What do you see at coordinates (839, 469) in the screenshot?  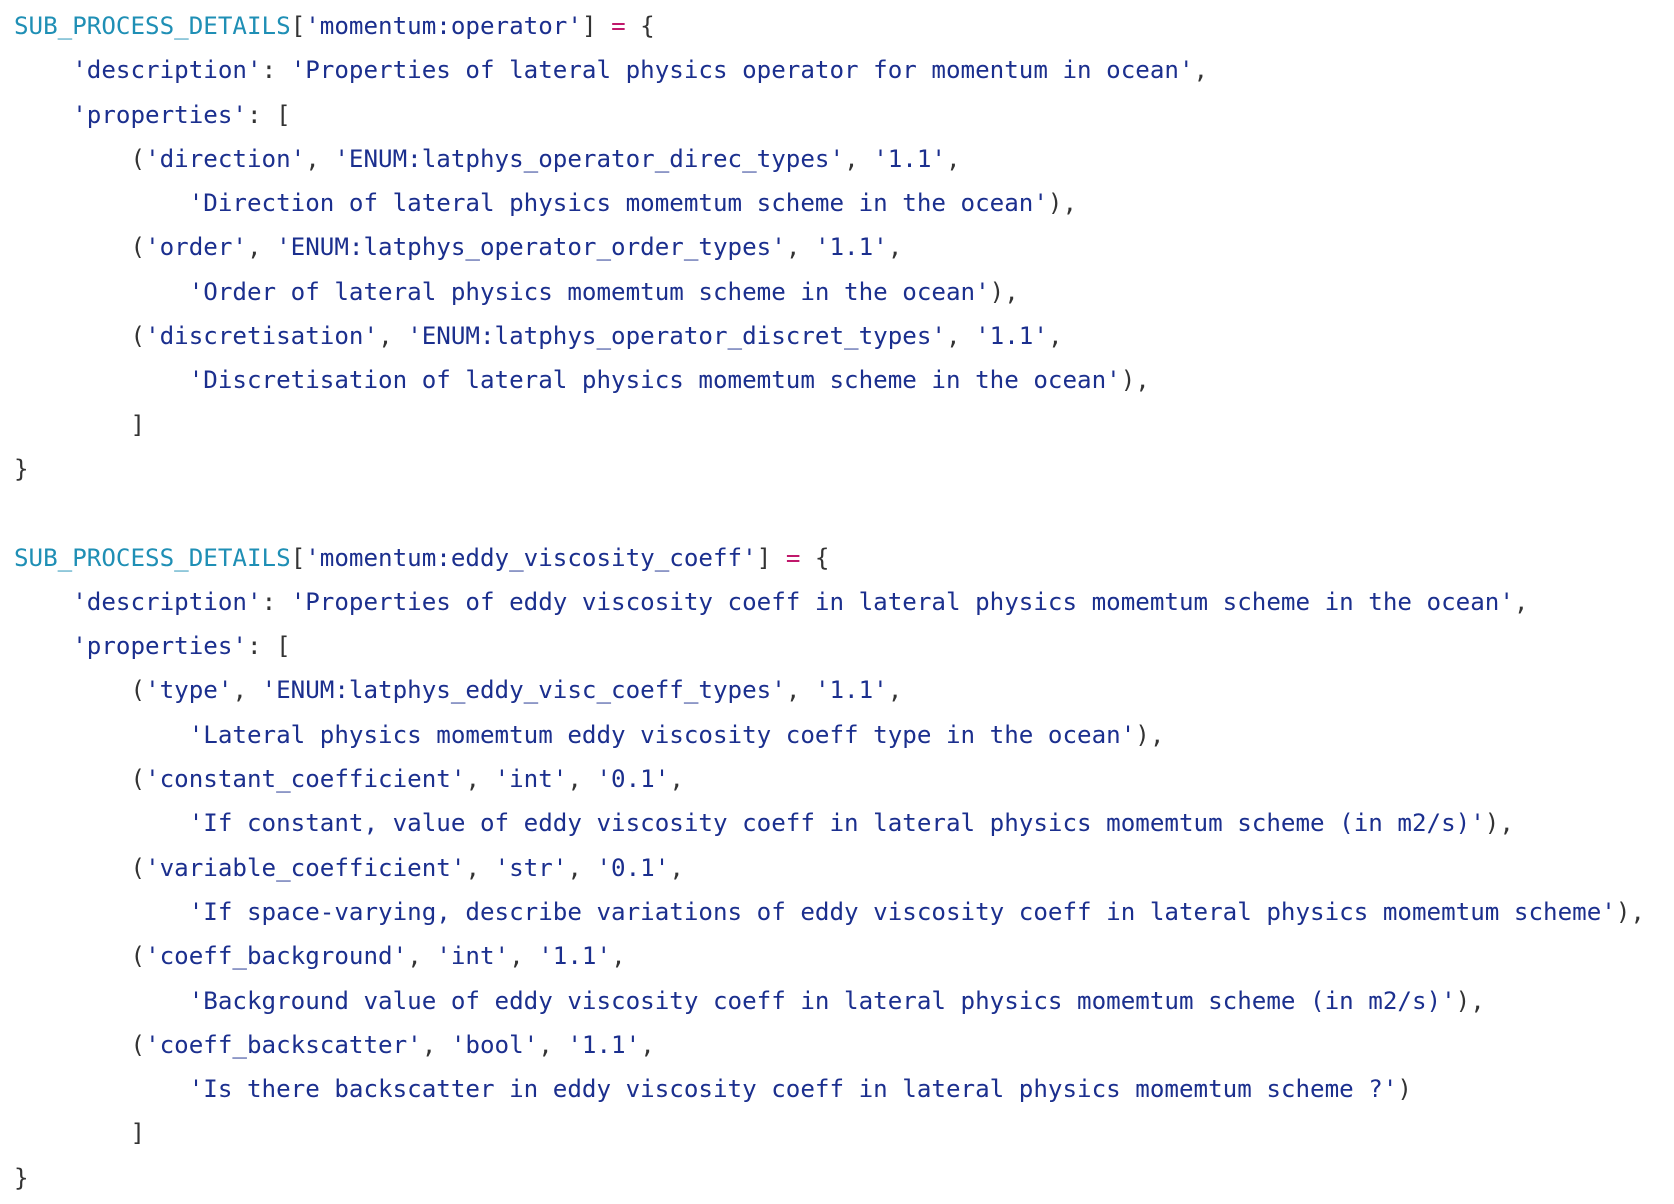 I see `code-line: }` at bounding box center [839, 469].